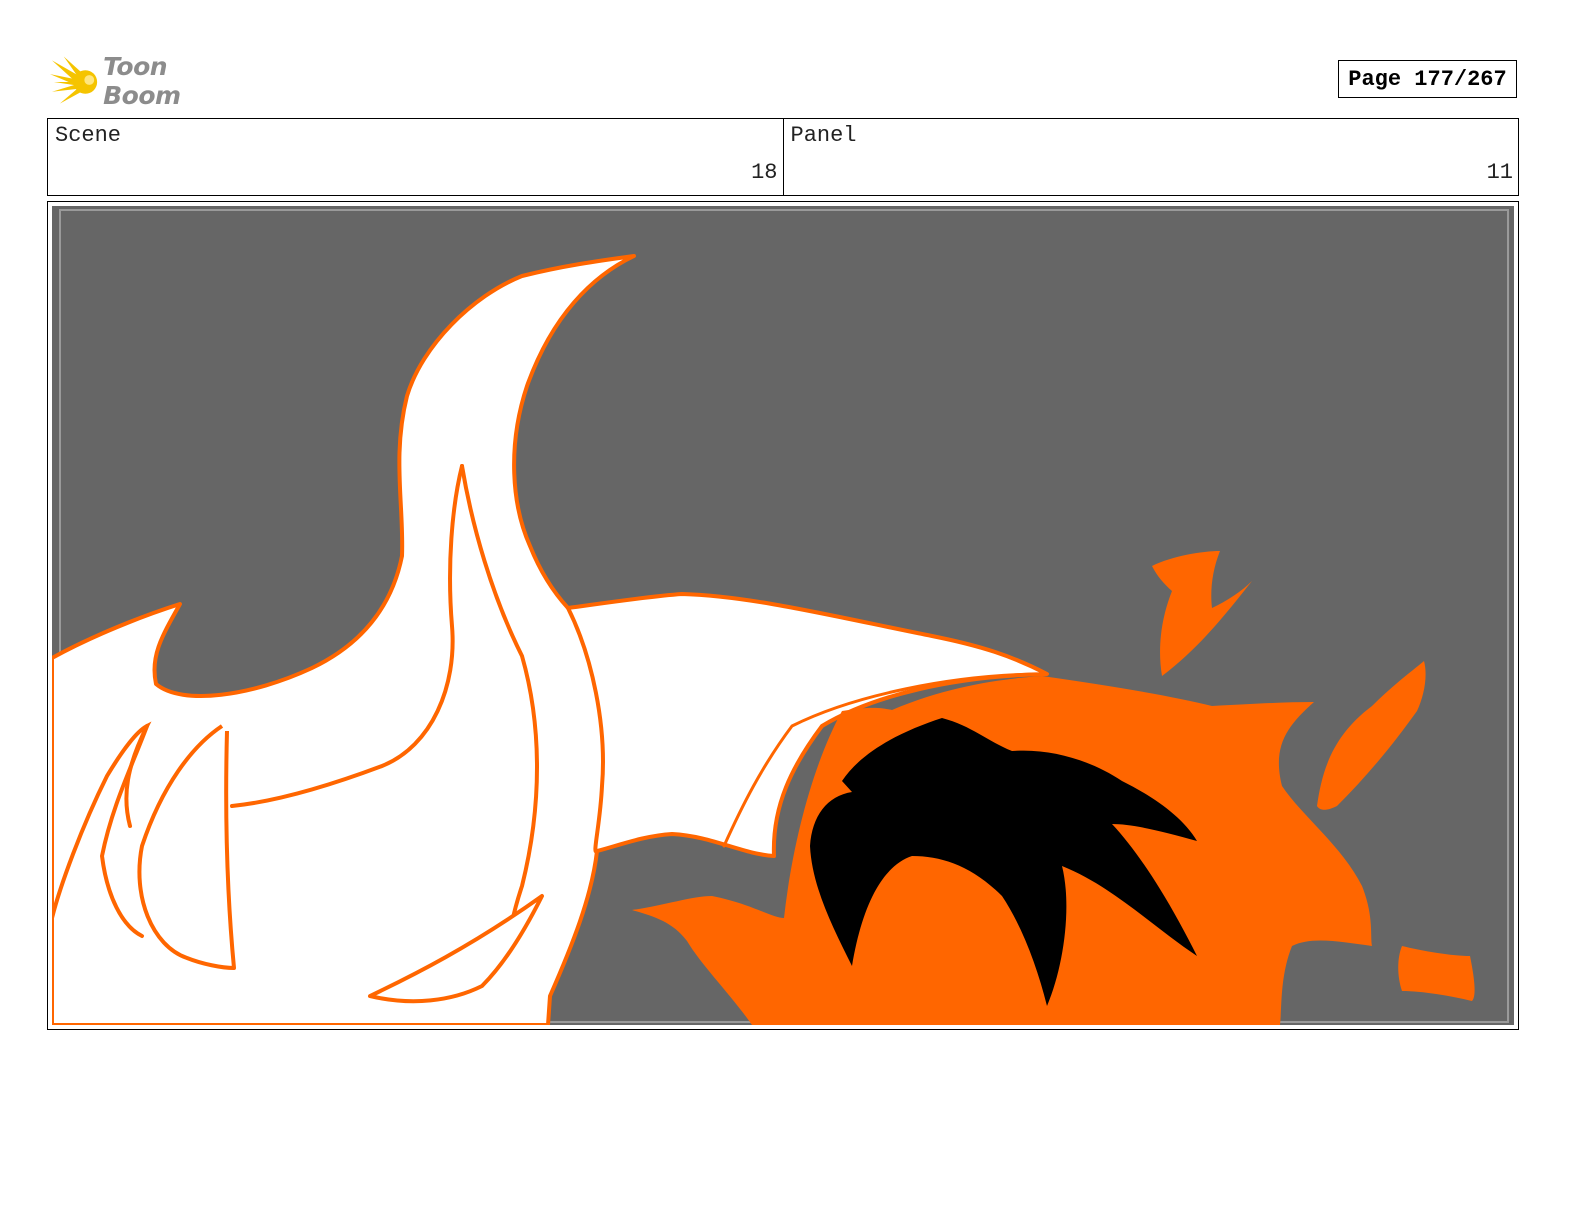  Describe the element at coordinates (1150, 157) in the screenshot. I see `panel-cell: Panel 11` at that location.